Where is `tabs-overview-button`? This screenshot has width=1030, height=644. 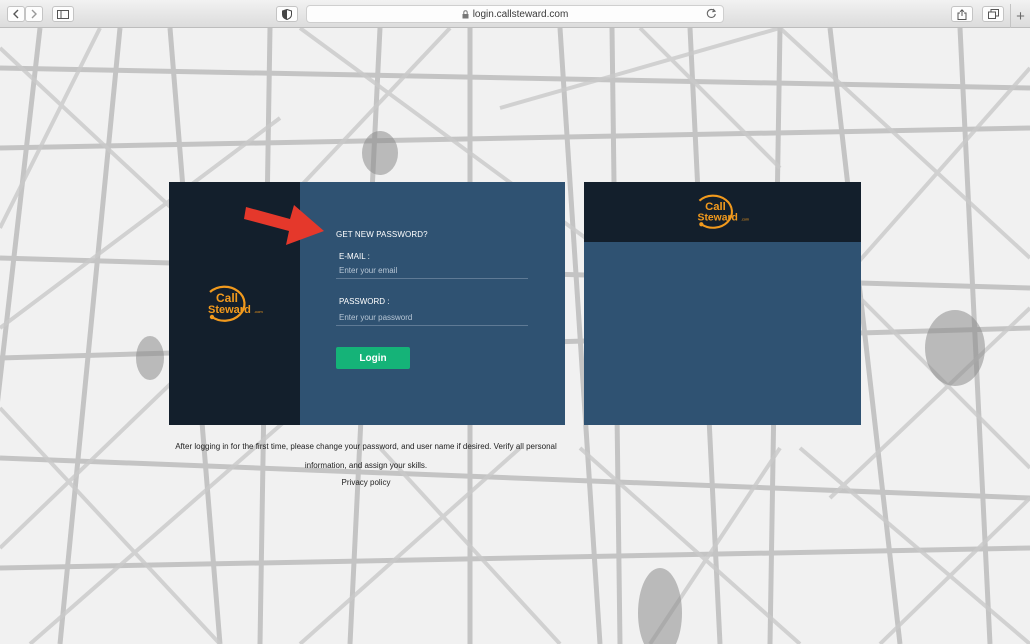 tabs-overview-button is located at coordinates (993, 14).